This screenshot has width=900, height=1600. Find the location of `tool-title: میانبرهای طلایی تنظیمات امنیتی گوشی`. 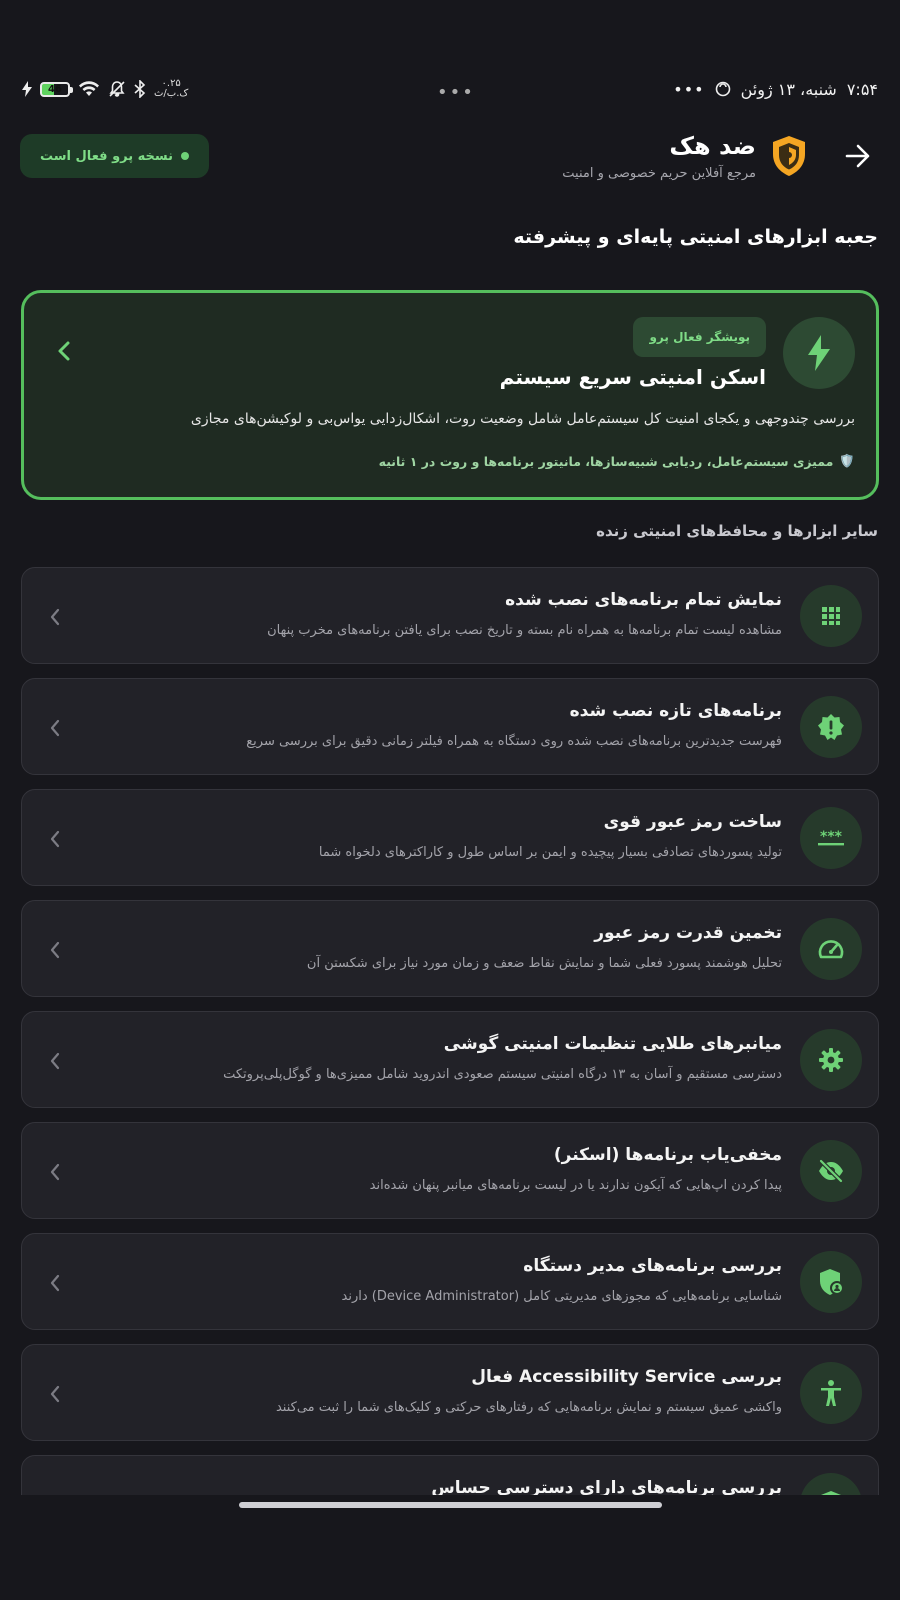

tool-title: میانبرهای طلایی تنظیمات امنیتی گوشی is located at coordinates (612, 1044).